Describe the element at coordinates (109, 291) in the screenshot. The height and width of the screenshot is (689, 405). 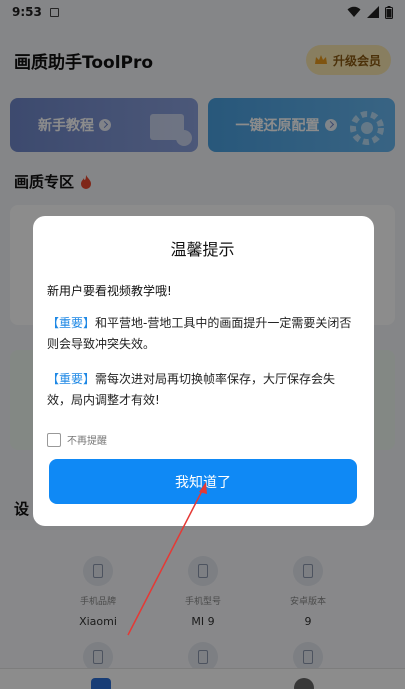
I see `dialog-intro: 新用户要看视频教学哦!` at that location.